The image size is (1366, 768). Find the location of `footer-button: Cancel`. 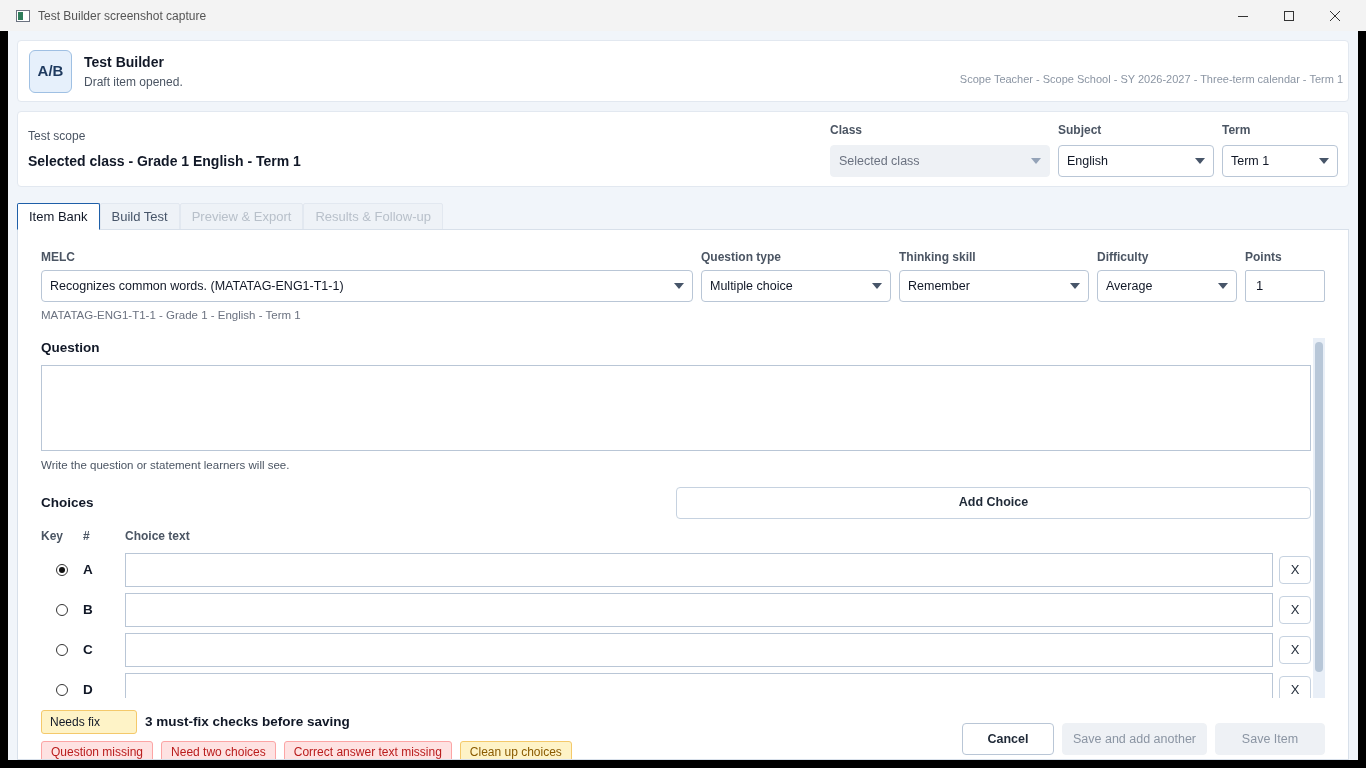

footer-button: Cancel is located at coordinates (1008, 739).